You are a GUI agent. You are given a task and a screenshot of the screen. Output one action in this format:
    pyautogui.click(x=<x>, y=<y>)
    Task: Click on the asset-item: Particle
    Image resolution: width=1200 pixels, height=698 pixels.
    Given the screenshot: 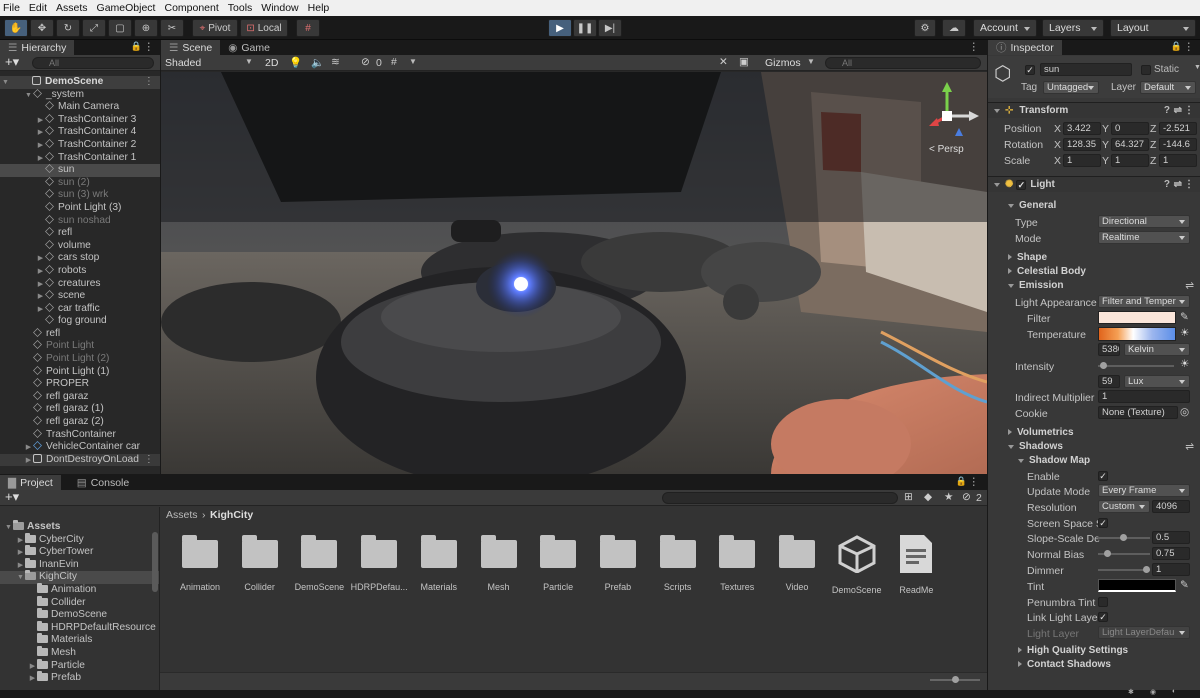 What is the action you would take?
    pyautogui.click(x=558, y=563)
    